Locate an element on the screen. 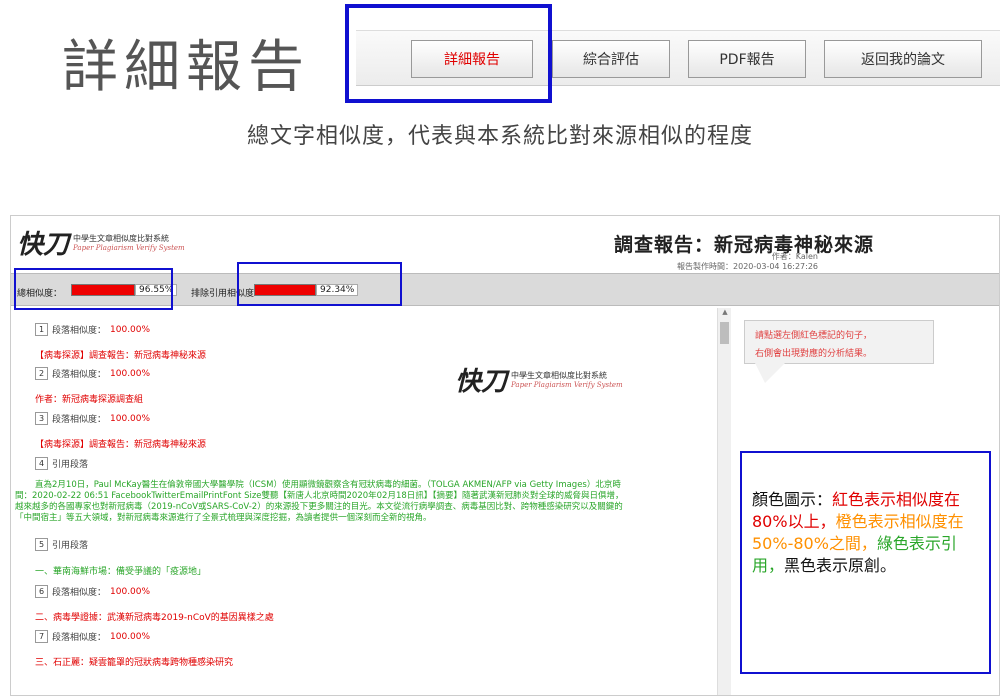  logo-line1: 中學生文章相似度比對系統 is located at coordinates (121, 238).